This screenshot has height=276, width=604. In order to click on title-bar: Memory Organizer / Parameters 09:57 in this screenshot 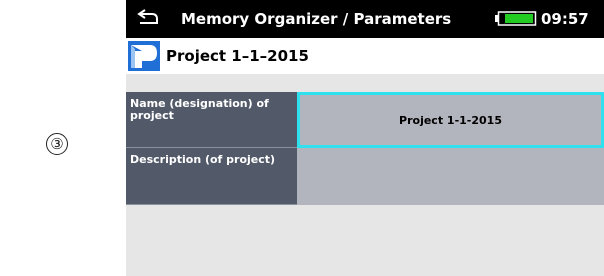, I will do `click(365, 19)`.